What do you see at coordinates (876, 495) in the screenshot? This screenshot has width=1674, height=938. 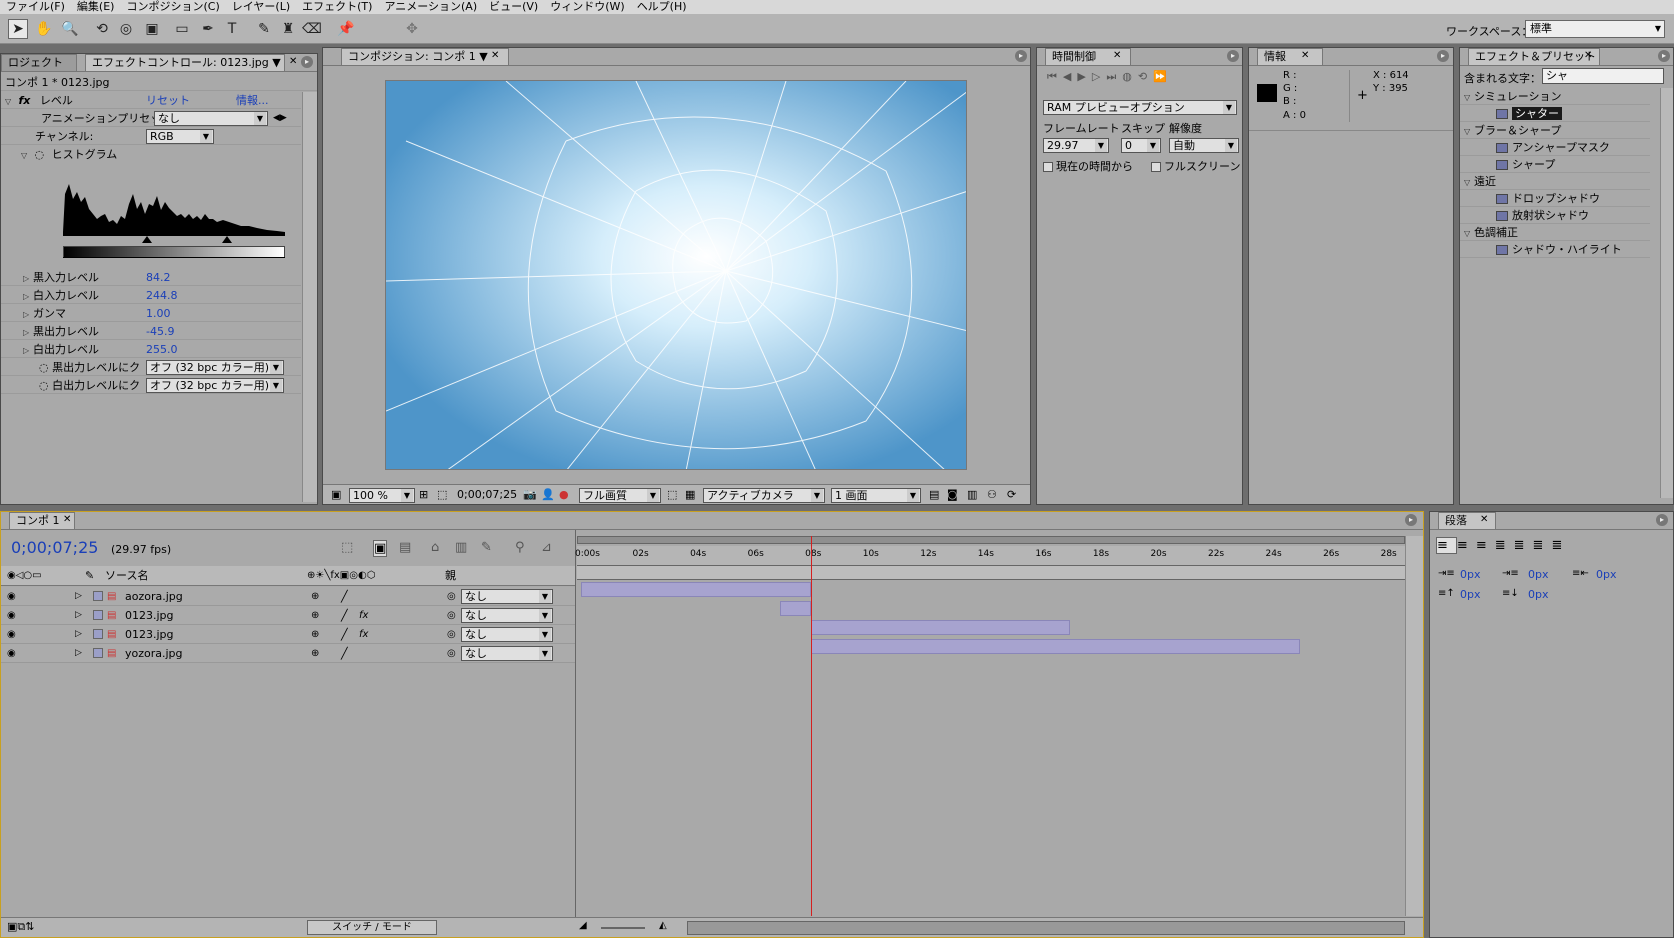 I see `view-layout-dropdown: 1 画面` at bounding box center [876, 495].